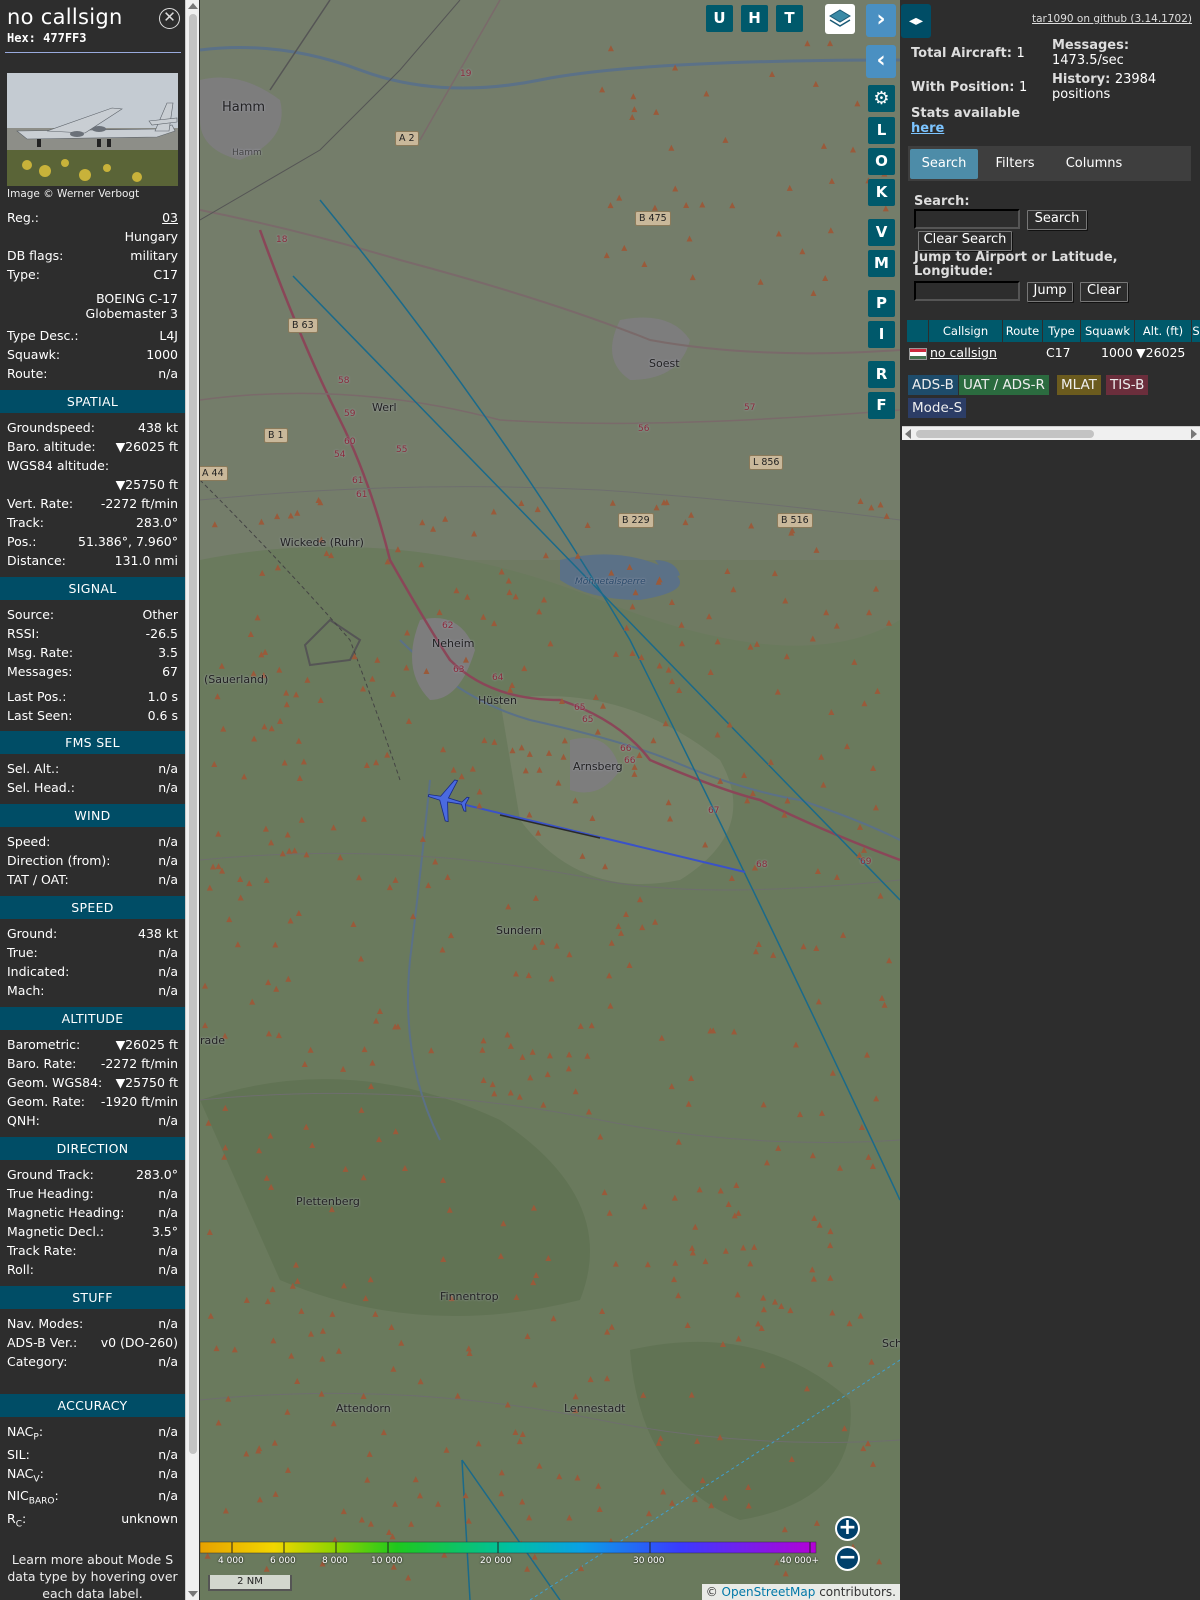 This screenshot has width=1200, height=1600. I want to click on tab-filters: Filters, so click(1015, 164).